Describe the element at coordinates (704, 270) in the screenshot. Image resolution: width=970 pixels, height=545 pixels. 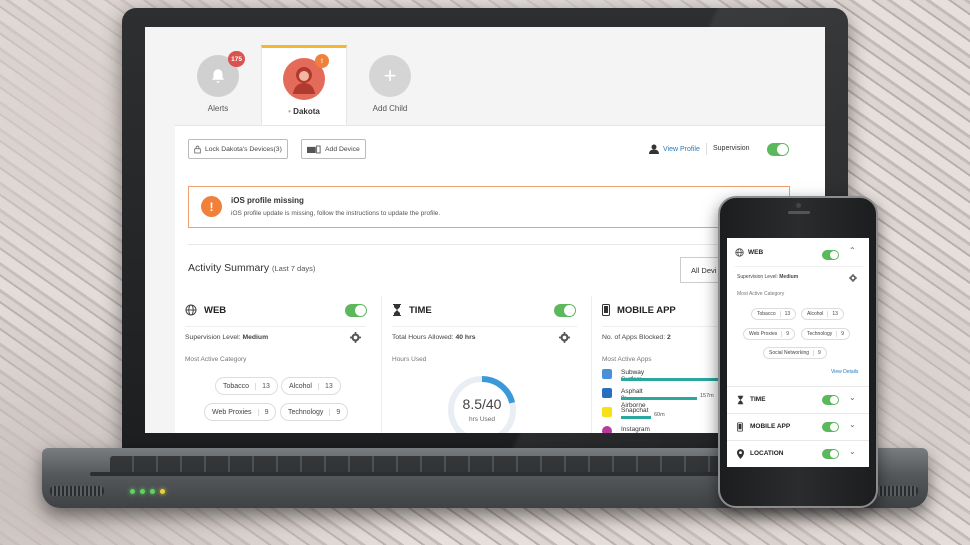
I see `device-filter-value: All Devi` at that location.